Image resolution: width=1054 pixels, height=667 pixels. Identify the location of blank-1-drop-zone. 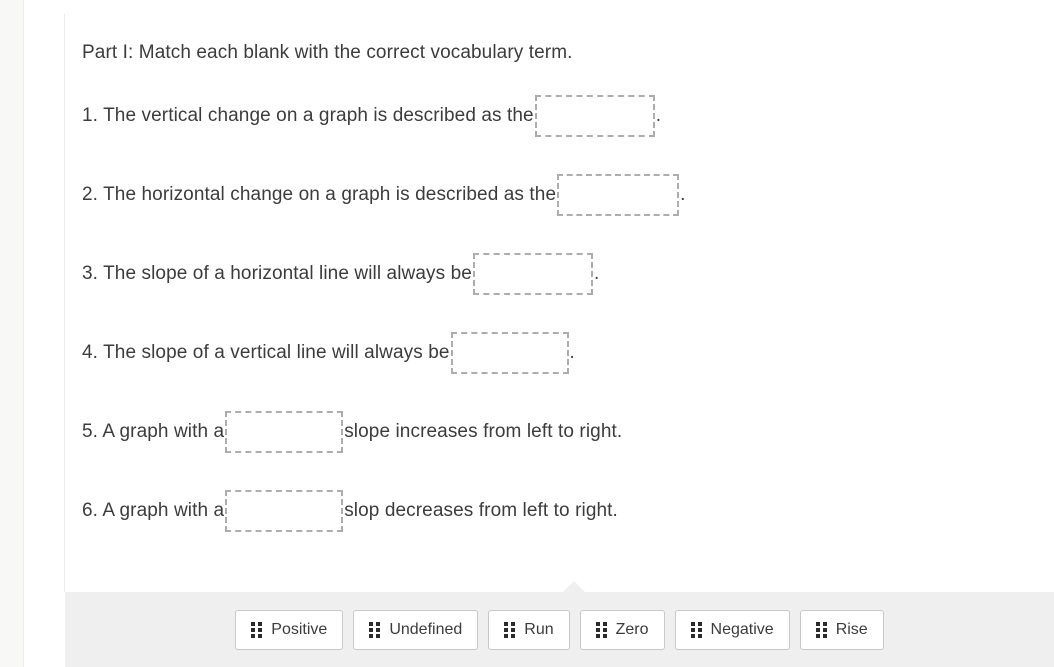
(594, 116).